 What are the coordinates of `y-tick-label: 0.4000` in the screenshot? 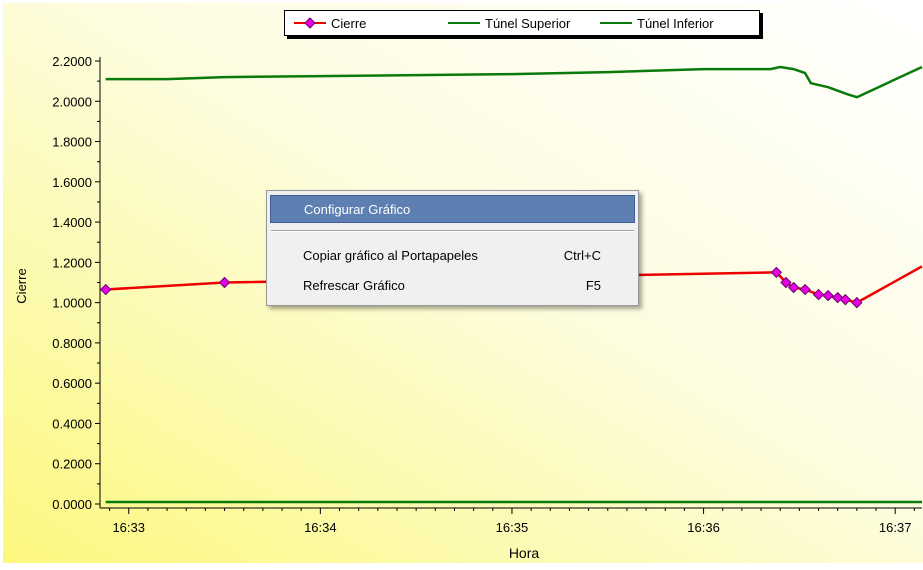 It's located at (72, 423).